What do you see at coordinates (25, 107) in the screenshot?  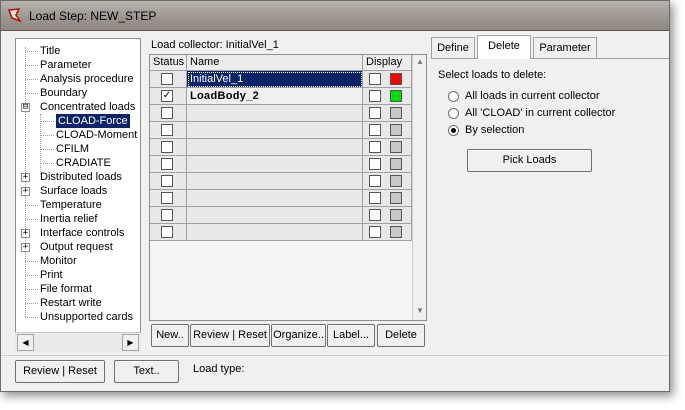 I see `expander-icon: ⊟` at bounding box center [25, 107].